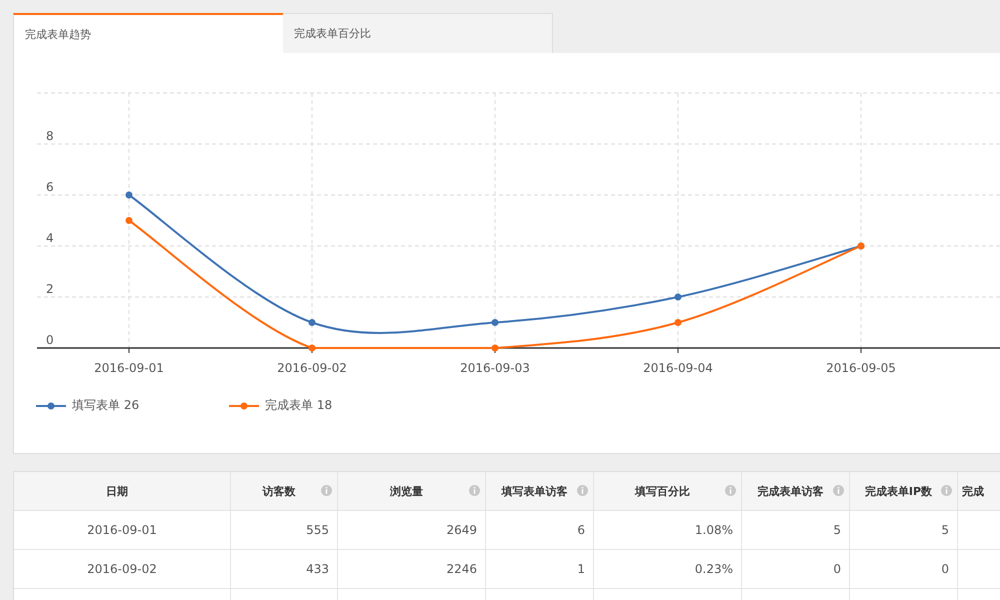 This screenshot has height=600, width=1000. Describe the element at coordinates (50, 340) in the screenshot. I see `y-tick-label: 0` at that location.